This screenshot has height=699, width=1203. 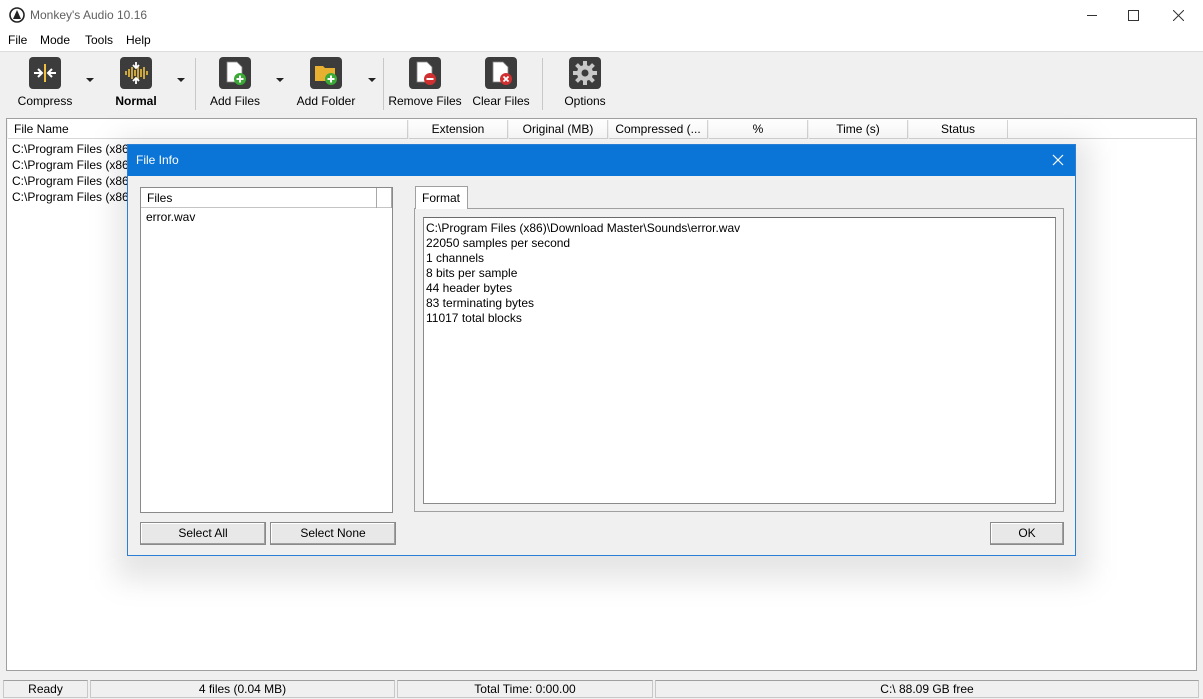 I want to click on menu-bar: File Mode Tools Help, so click(x=601, y=41).